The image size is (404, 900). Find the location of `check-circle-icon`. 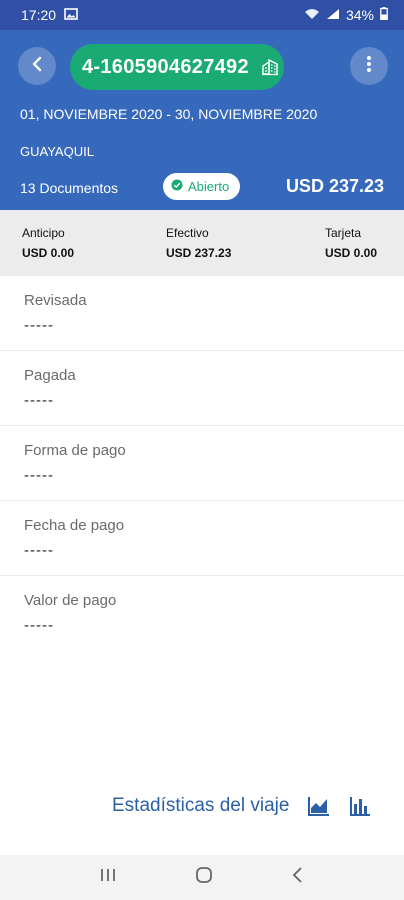

check-circle-icon is located at coordinates (177, 186).